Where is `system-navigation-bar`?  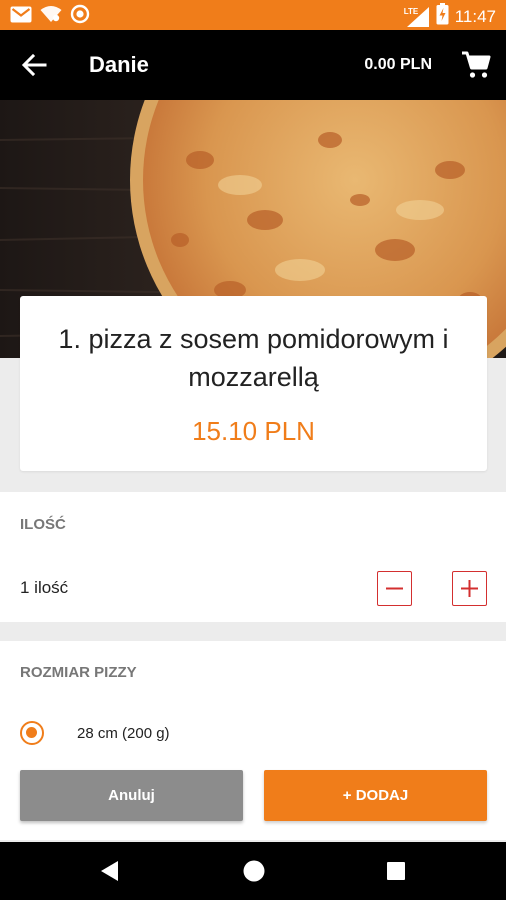
system-navigation-bar is located at coordinates (253, 871).